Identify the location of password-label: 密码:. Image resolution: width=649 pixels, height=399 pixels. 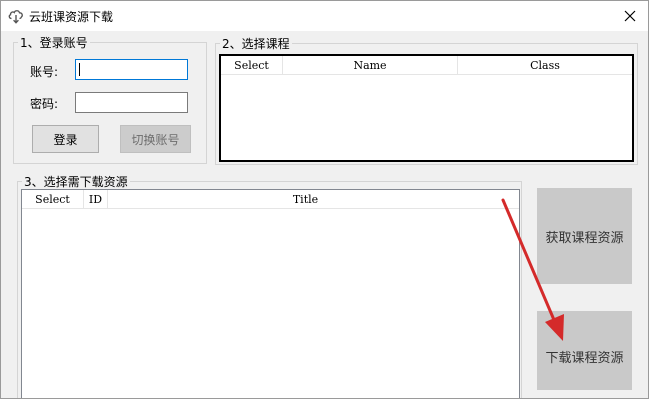
(44, 104).